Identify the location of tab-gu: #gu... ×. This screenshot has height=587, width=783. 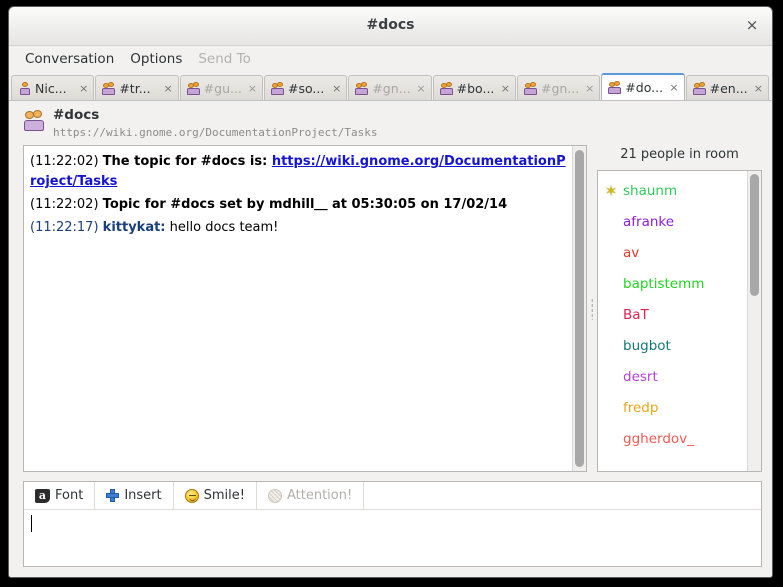
(221, 87).